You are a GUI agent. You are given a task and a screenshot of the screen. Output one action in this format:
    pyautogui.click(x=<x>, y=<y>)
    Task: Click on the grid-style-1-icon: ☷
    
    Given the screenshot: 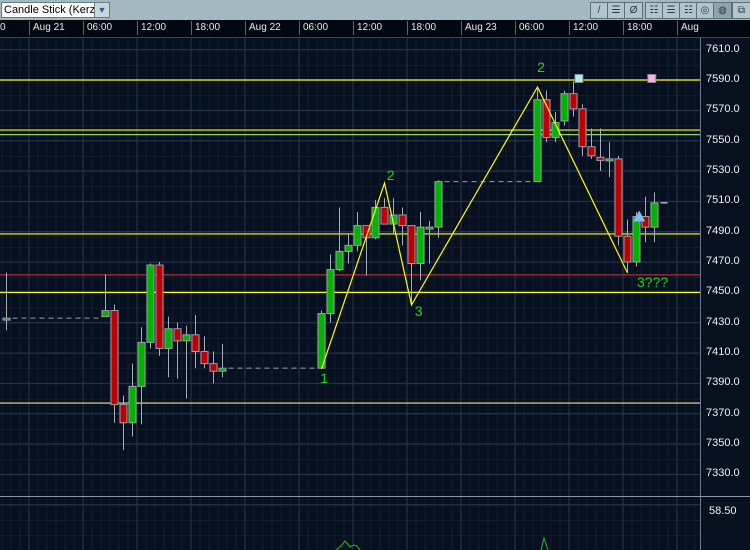 What is the action you would take?
    pyautogui.click(x=654, y=10)
    